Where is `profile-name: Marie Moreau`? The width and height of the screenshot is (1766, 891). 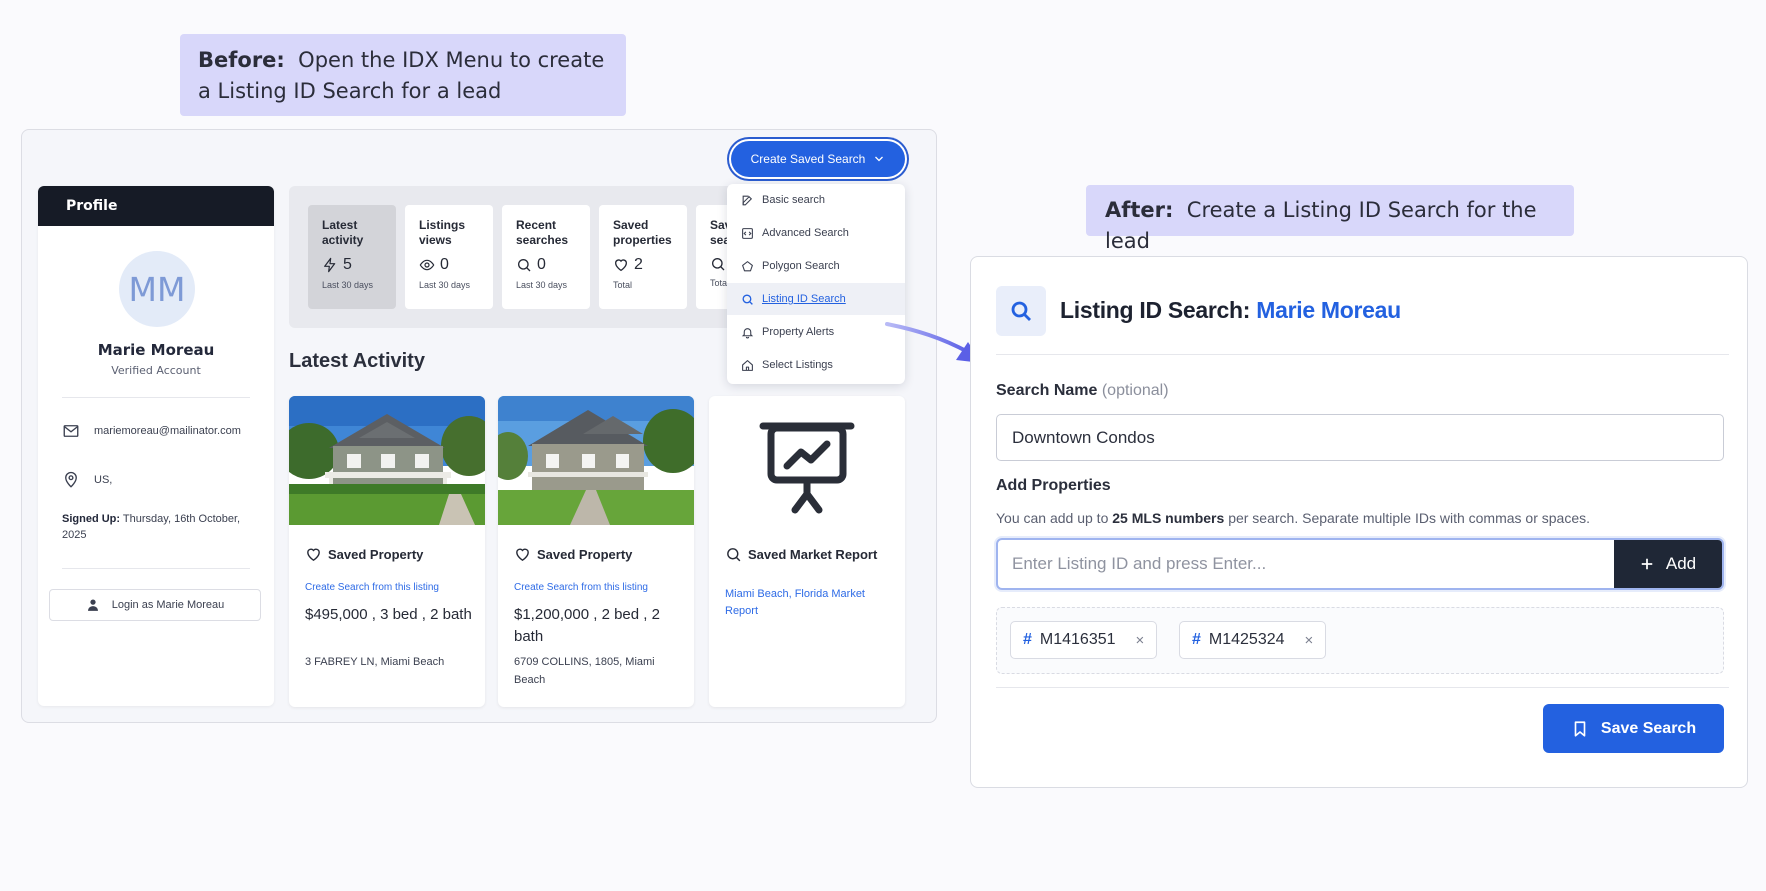
profile-name: Marie Moreau is located at coordinates (156, 350).